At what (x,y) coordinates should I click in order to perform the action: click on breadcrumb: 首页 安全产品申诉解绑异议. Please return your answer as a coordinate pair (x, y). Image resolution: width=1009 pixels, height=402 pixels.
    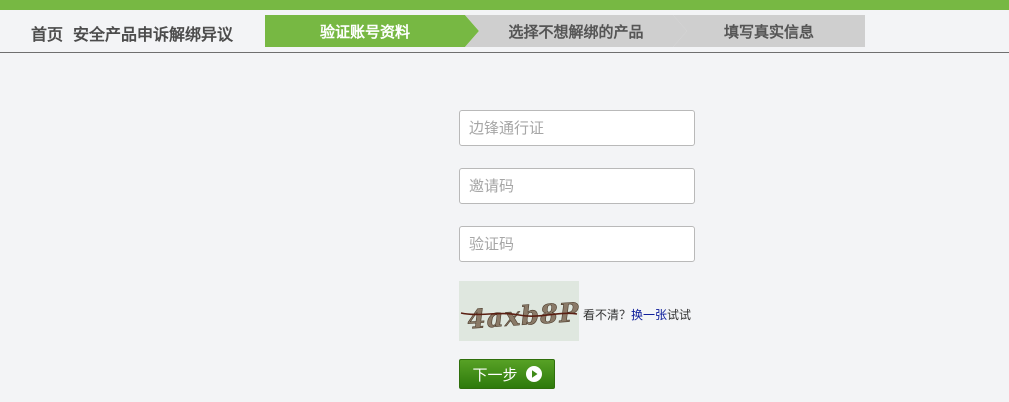
    Looking at the image, I should click on (132, 33).